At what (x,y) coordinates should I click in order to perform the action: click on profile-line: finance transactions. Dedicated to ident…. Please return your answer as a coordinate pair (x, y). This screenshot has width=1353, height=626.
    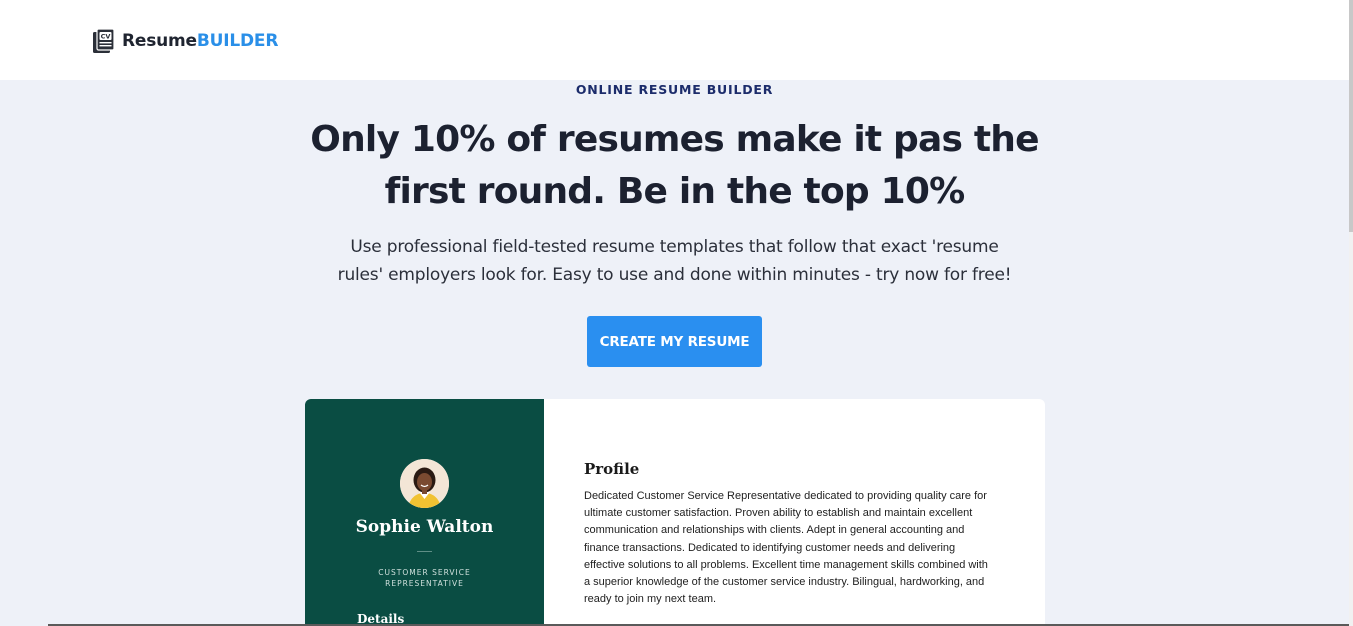
    Looking at the image, I should click on (770, 547).